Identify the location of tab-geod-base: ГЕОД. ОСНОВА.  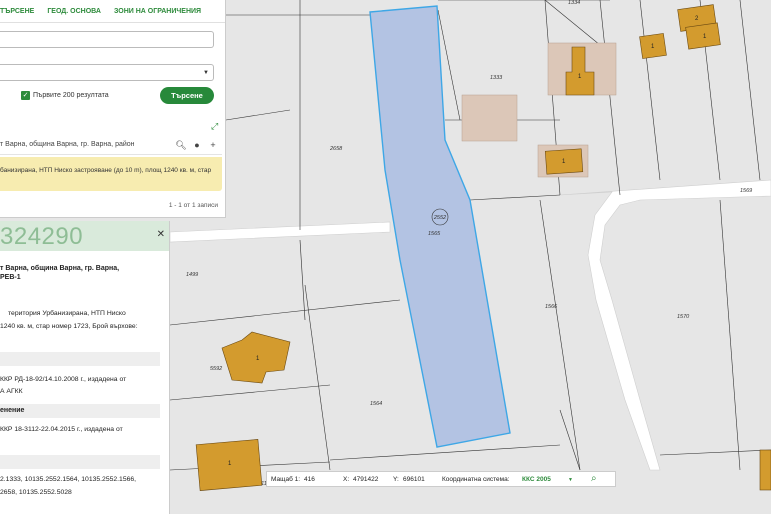
(74, 11).